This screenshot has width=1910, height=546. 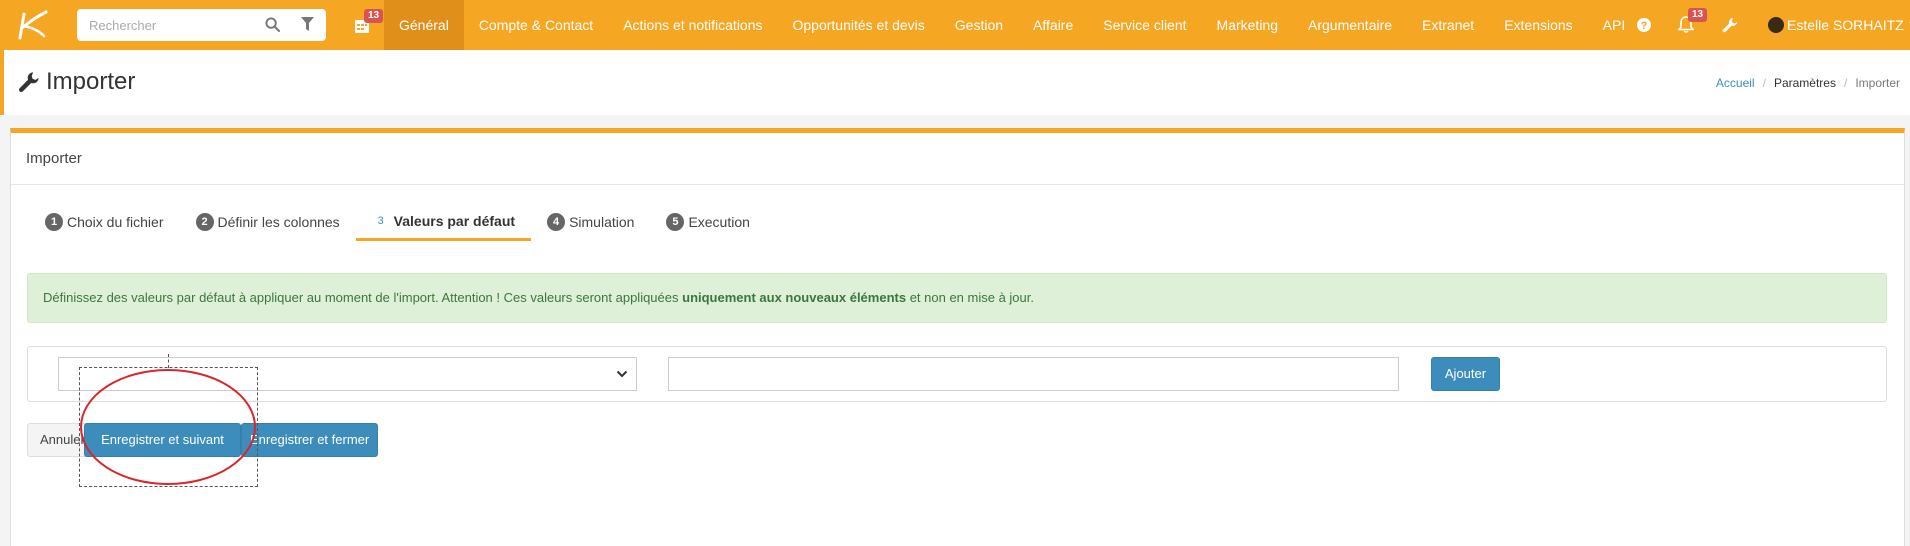 What do you see at coordinates (1614, 25) in the screenshot?
I see `nav-item-api: API` at bounding box center [1614, 25].